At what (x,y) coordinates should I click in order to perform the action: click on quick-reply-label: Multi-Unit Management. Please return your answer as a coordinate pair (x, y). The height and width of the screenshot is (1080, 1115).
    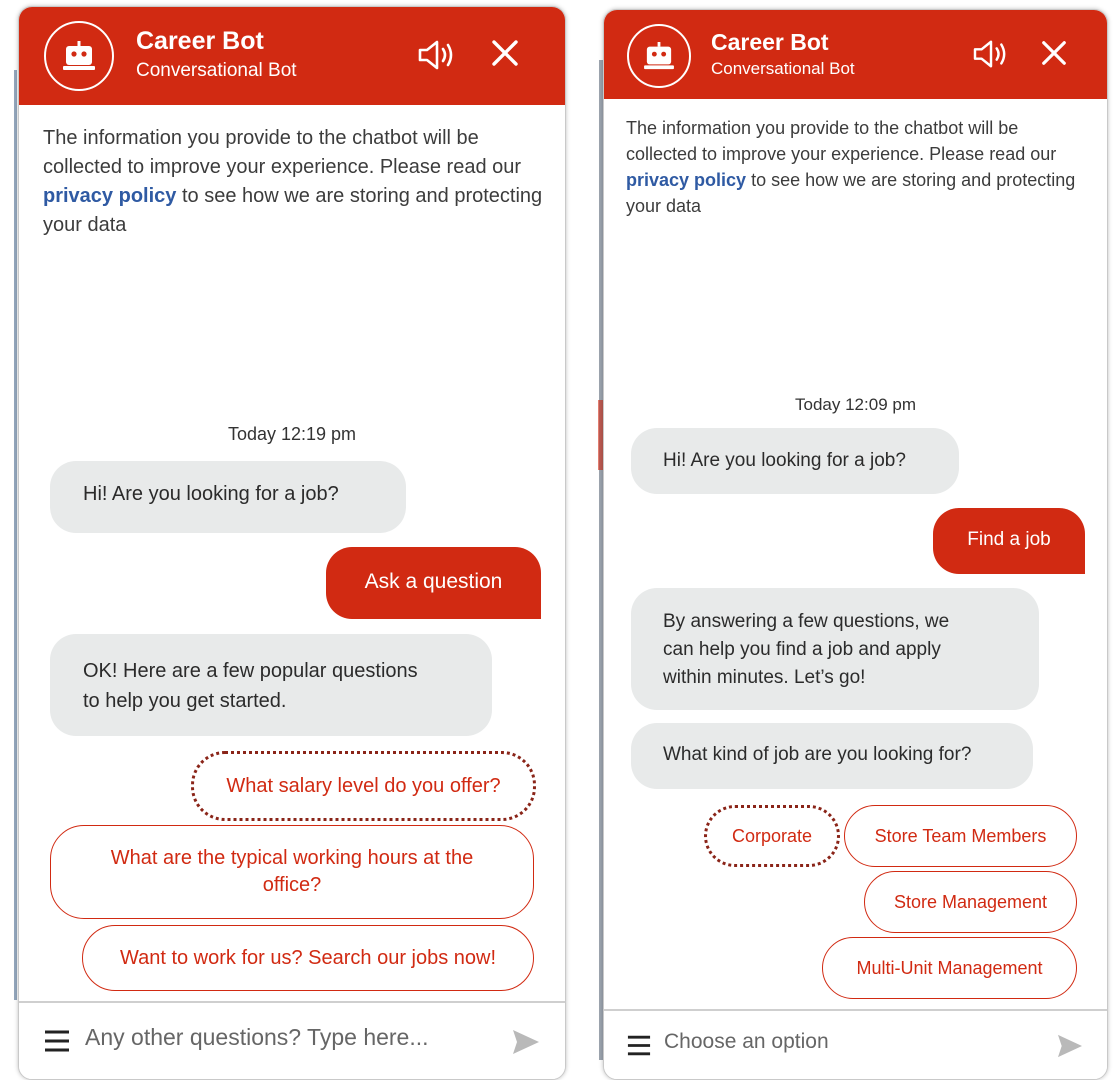
    Looking at the image, I should click on (949, 967).